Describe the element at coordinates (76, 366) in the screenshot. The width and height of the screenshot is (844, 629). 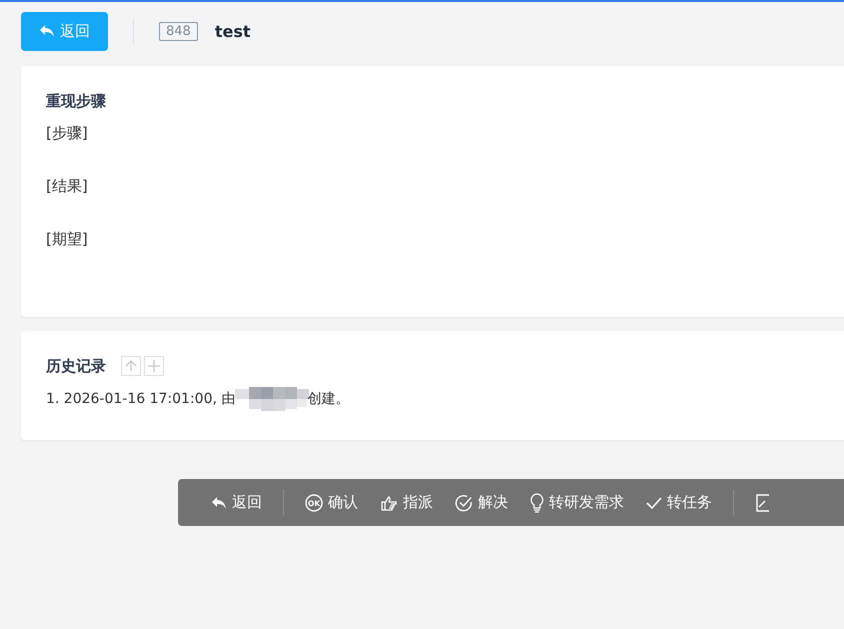
I see `section-title: 历史记录` at that location.